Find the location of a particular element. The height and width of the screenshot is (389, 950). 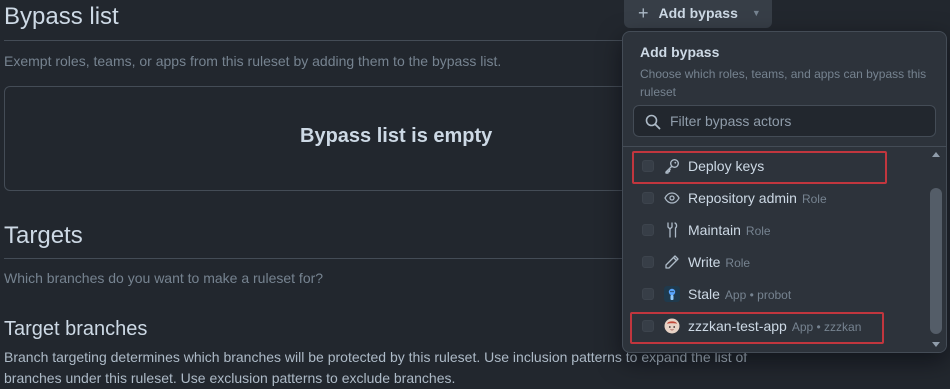

targets-heading: Targets is located at coordinates (43, 235).